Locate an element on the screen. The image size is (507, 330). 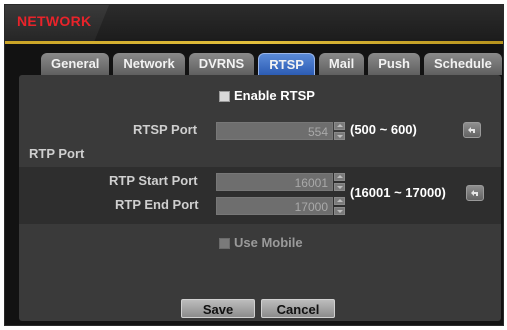
rtp-start-port-stepper is located at coordinates (339, 182).